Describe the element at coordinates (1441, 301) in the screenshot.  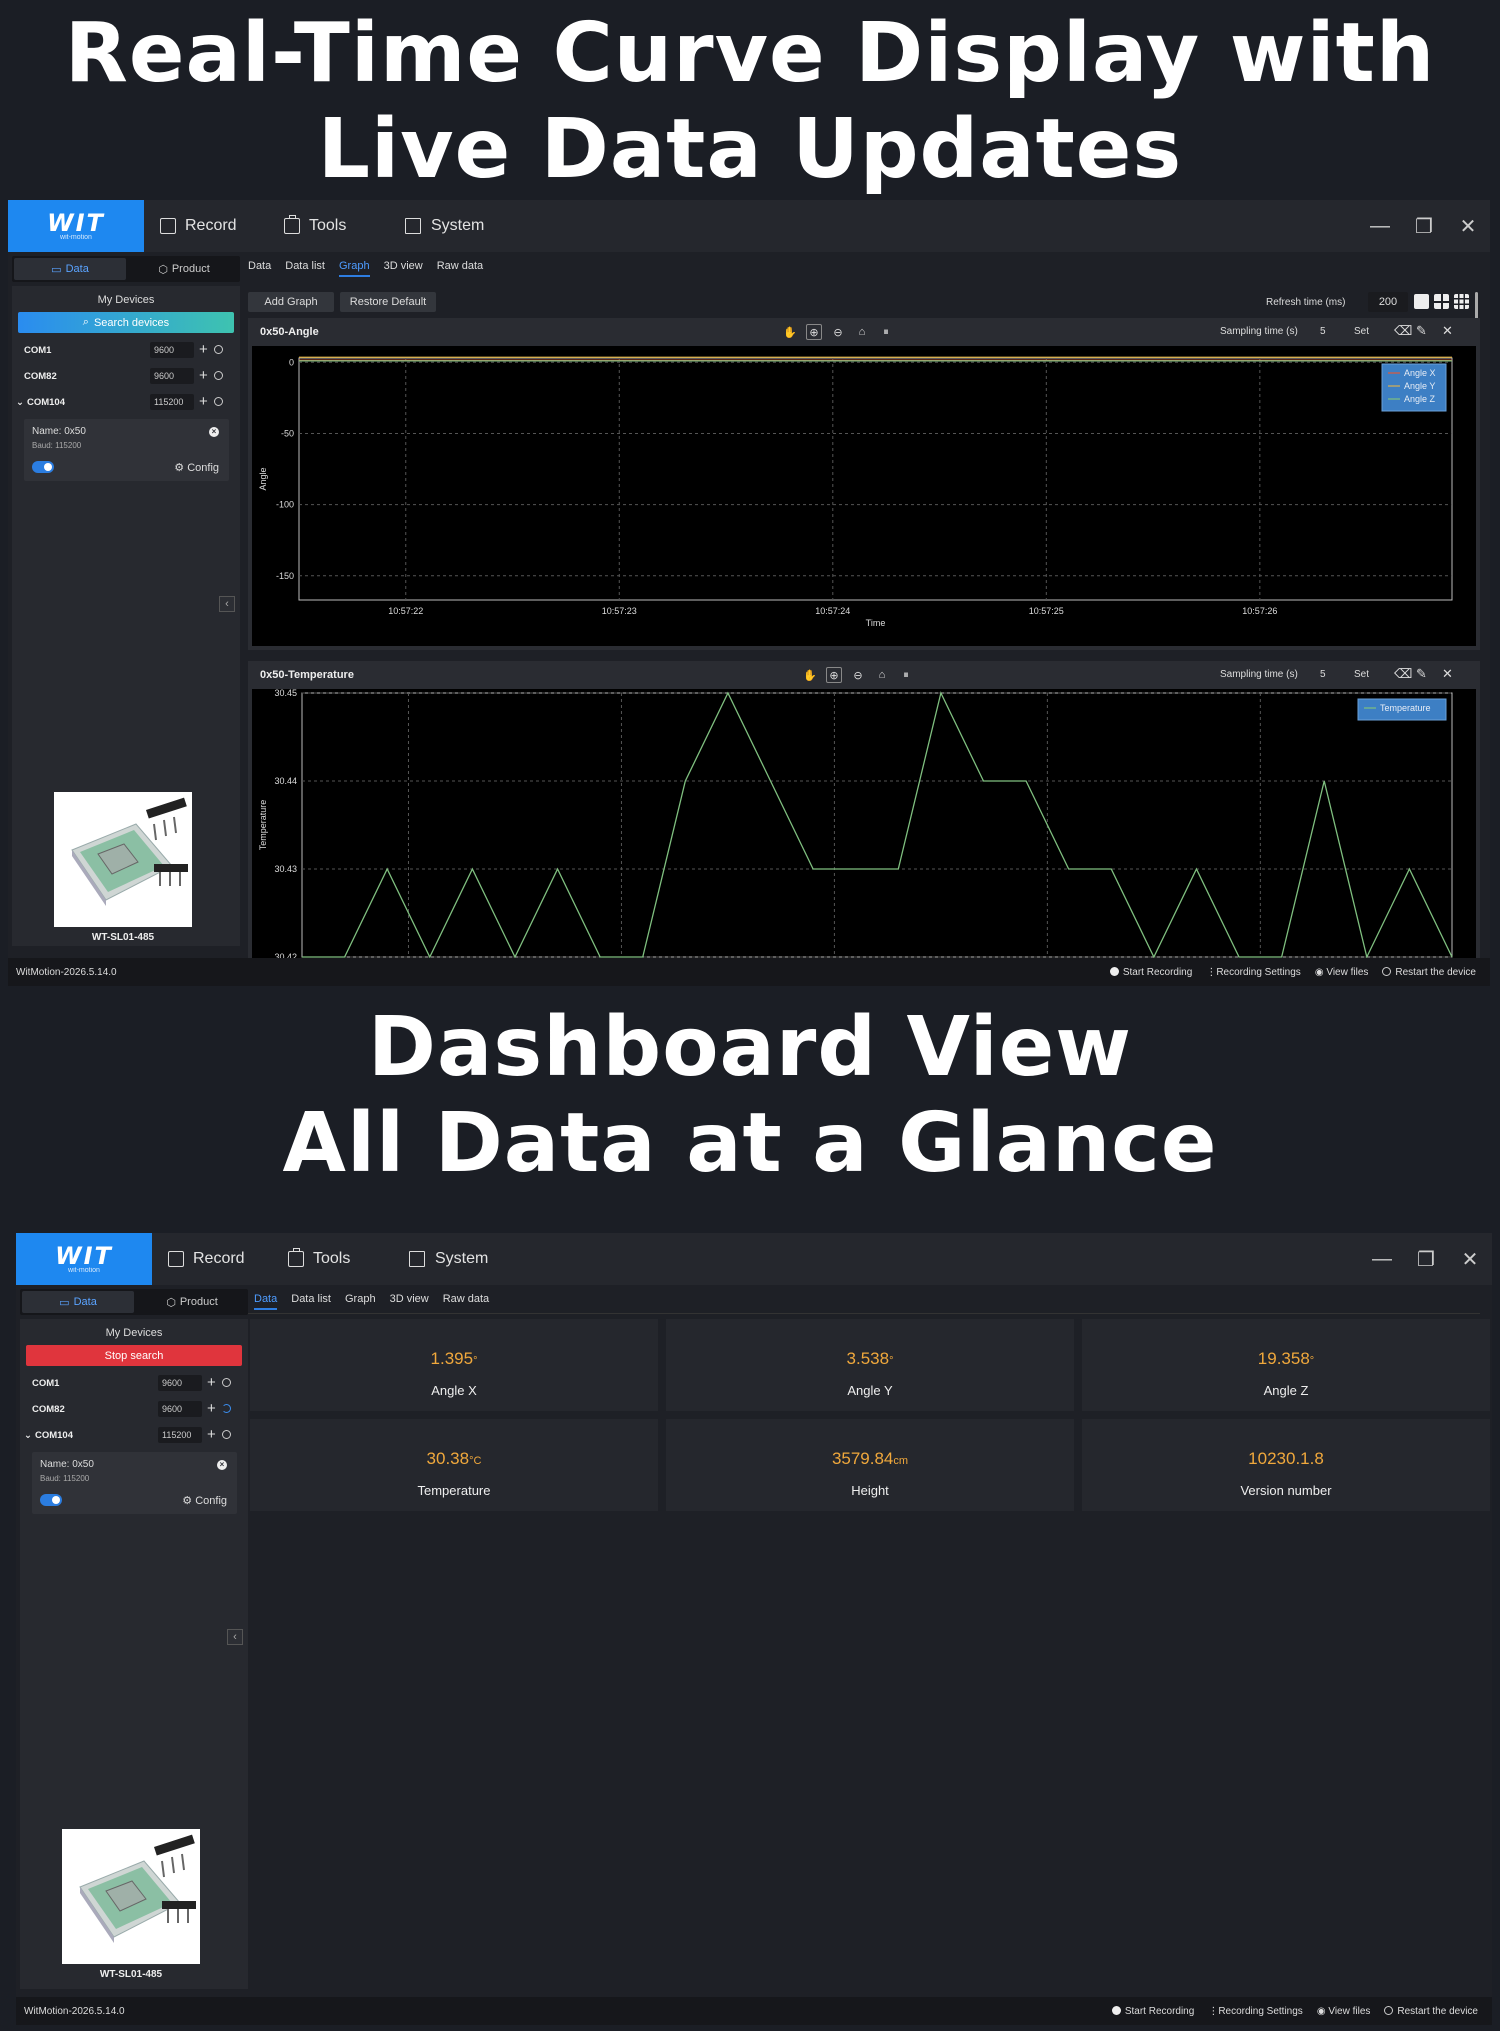
I see `layout-quad-icon` at that location.